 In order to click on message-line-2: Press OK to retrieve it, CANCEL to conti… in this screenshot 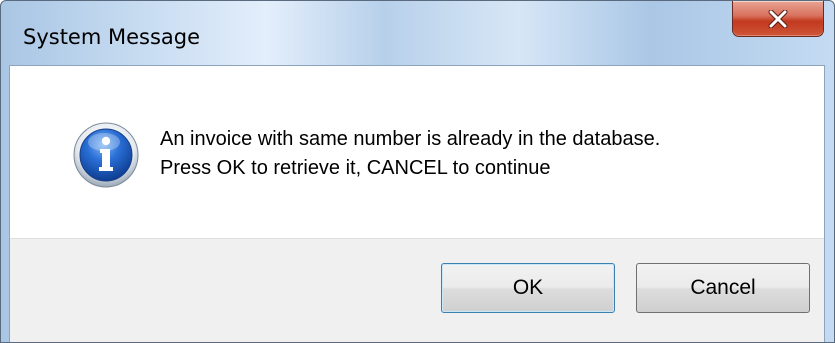, I will do `click(355, 168)`.